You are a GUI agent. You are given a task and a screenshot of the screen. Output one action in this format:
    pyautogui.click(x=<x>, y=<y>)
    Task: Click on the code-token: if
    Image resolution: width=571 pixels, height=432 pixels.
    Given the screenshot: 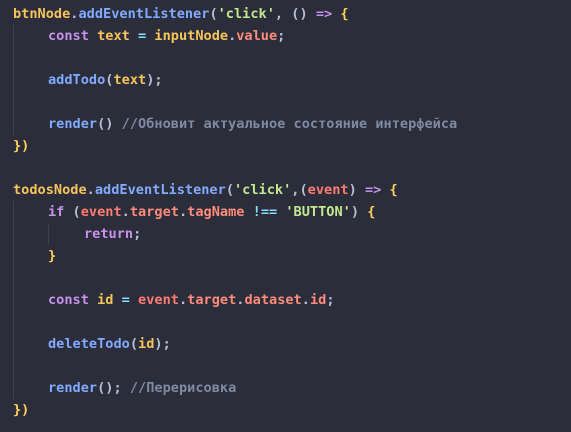 What is the action you would take?
    pyautogui.click(x=56, y=212)
    